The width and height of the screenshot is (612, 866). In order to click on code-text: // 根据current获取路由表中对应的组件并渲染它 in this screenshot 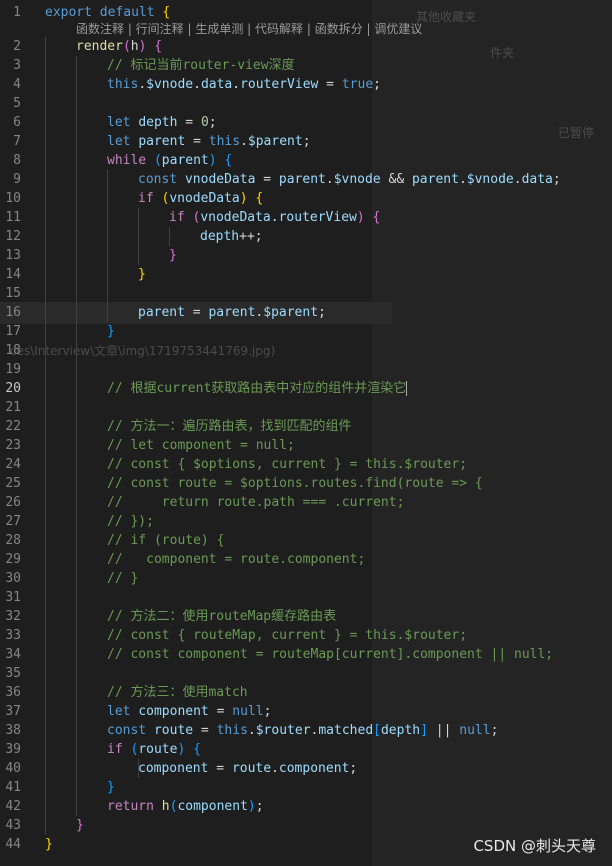, I will do `click(257, 388)`.